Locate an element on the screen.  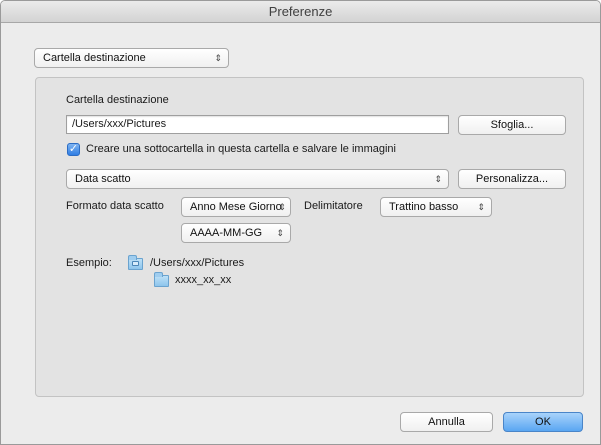
date-order-popup: Anno Mese Giorno ⇕ is located at coordinates (236, 207).